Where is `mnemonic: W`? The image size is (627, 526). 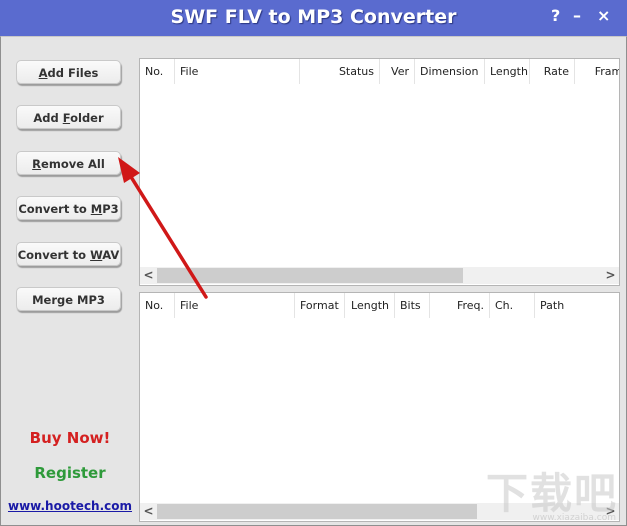 mnemonic: W is located at coordinates (96, 255).